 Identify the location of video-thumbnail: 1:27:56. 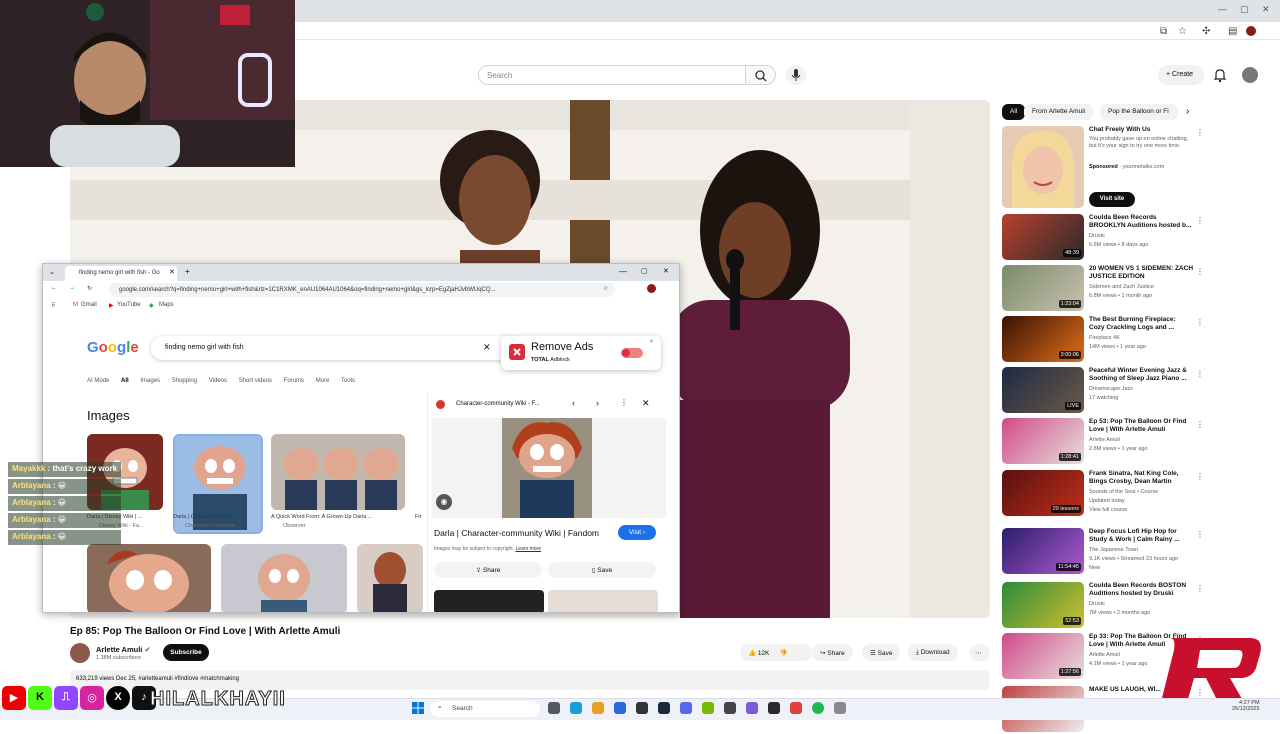
(1043, 656).